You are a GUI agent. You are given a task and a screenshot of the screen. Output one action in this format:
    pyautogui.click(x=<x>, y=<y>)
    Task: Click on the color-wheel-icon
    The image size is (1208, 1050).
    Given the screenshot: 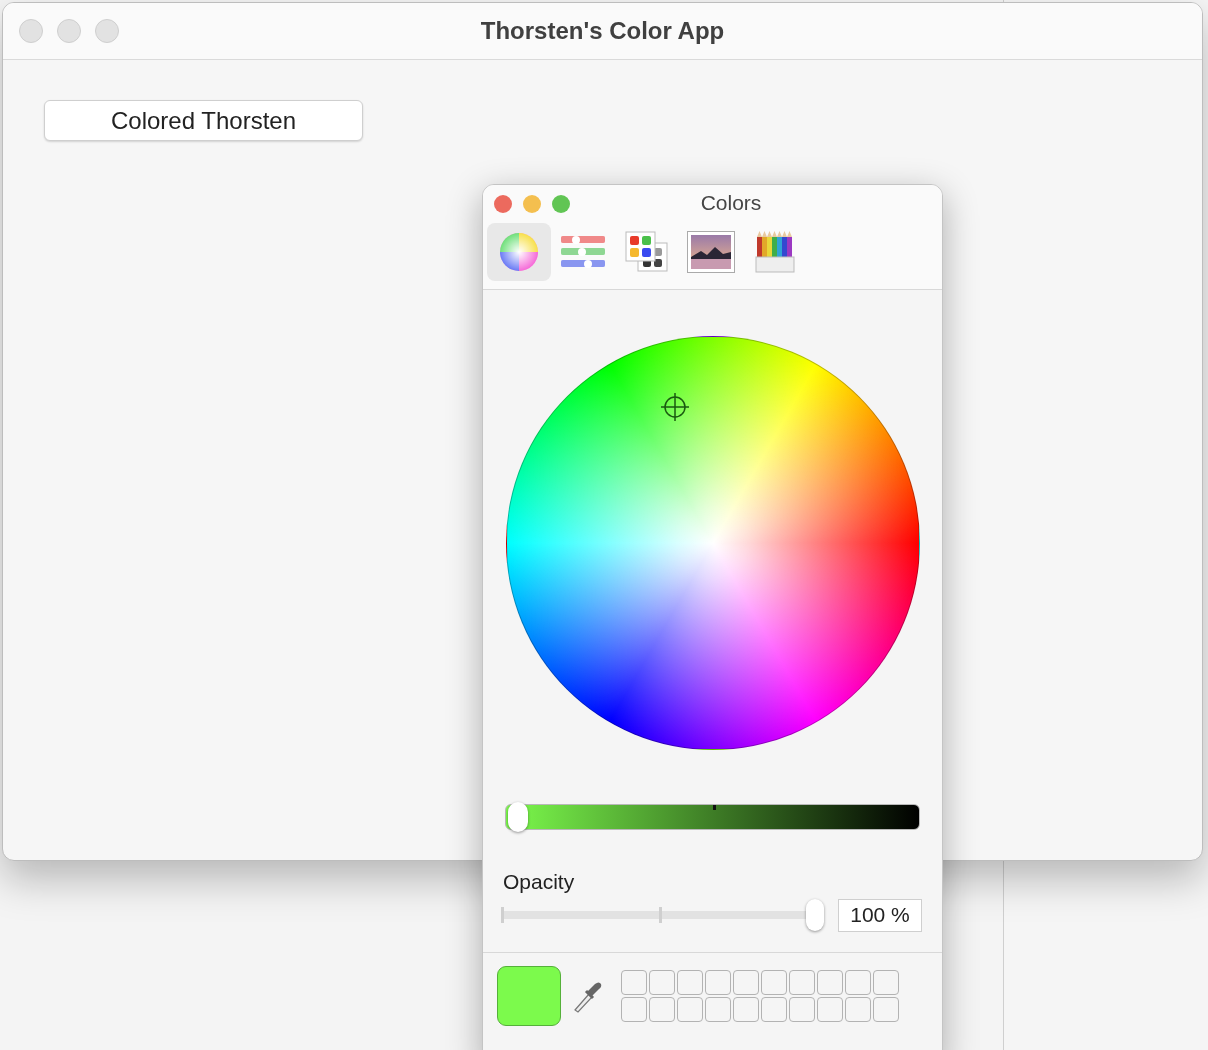 What is the action you would take?
    pyautogui.click(x=519, y=252)
    